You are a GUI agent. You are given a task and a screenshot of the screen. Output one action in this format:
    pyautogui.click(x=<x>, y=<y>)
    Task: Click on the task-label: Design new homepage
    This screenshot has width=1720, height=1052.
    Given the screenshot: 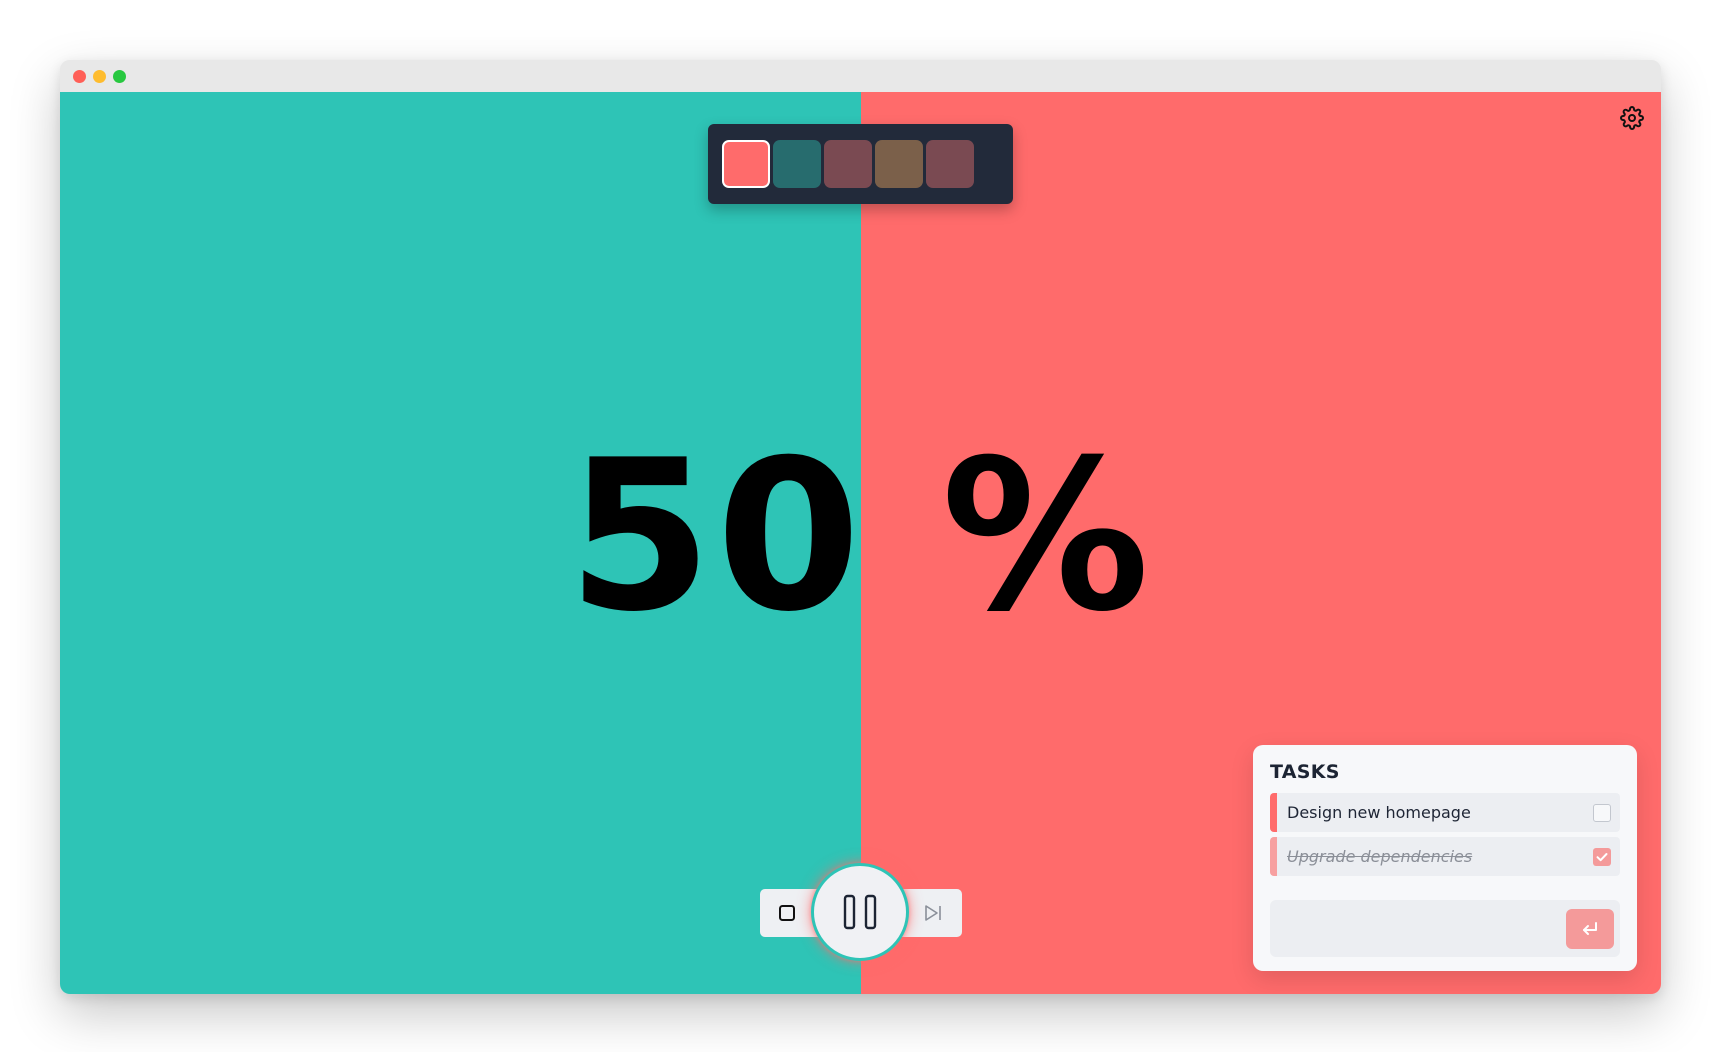 What is the action you would take?
    pyautogui.click(x=1379, y=812)
    